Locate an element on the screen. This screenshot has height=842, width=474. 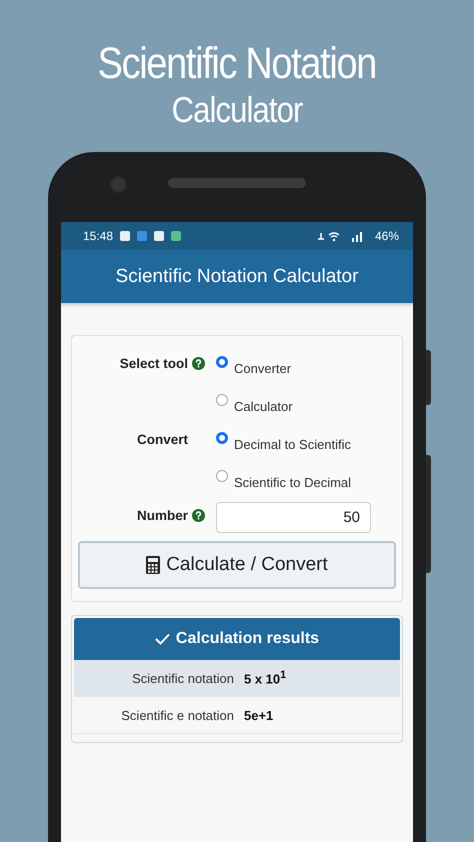
field-label: Convert is located at coordinates (162, 439).